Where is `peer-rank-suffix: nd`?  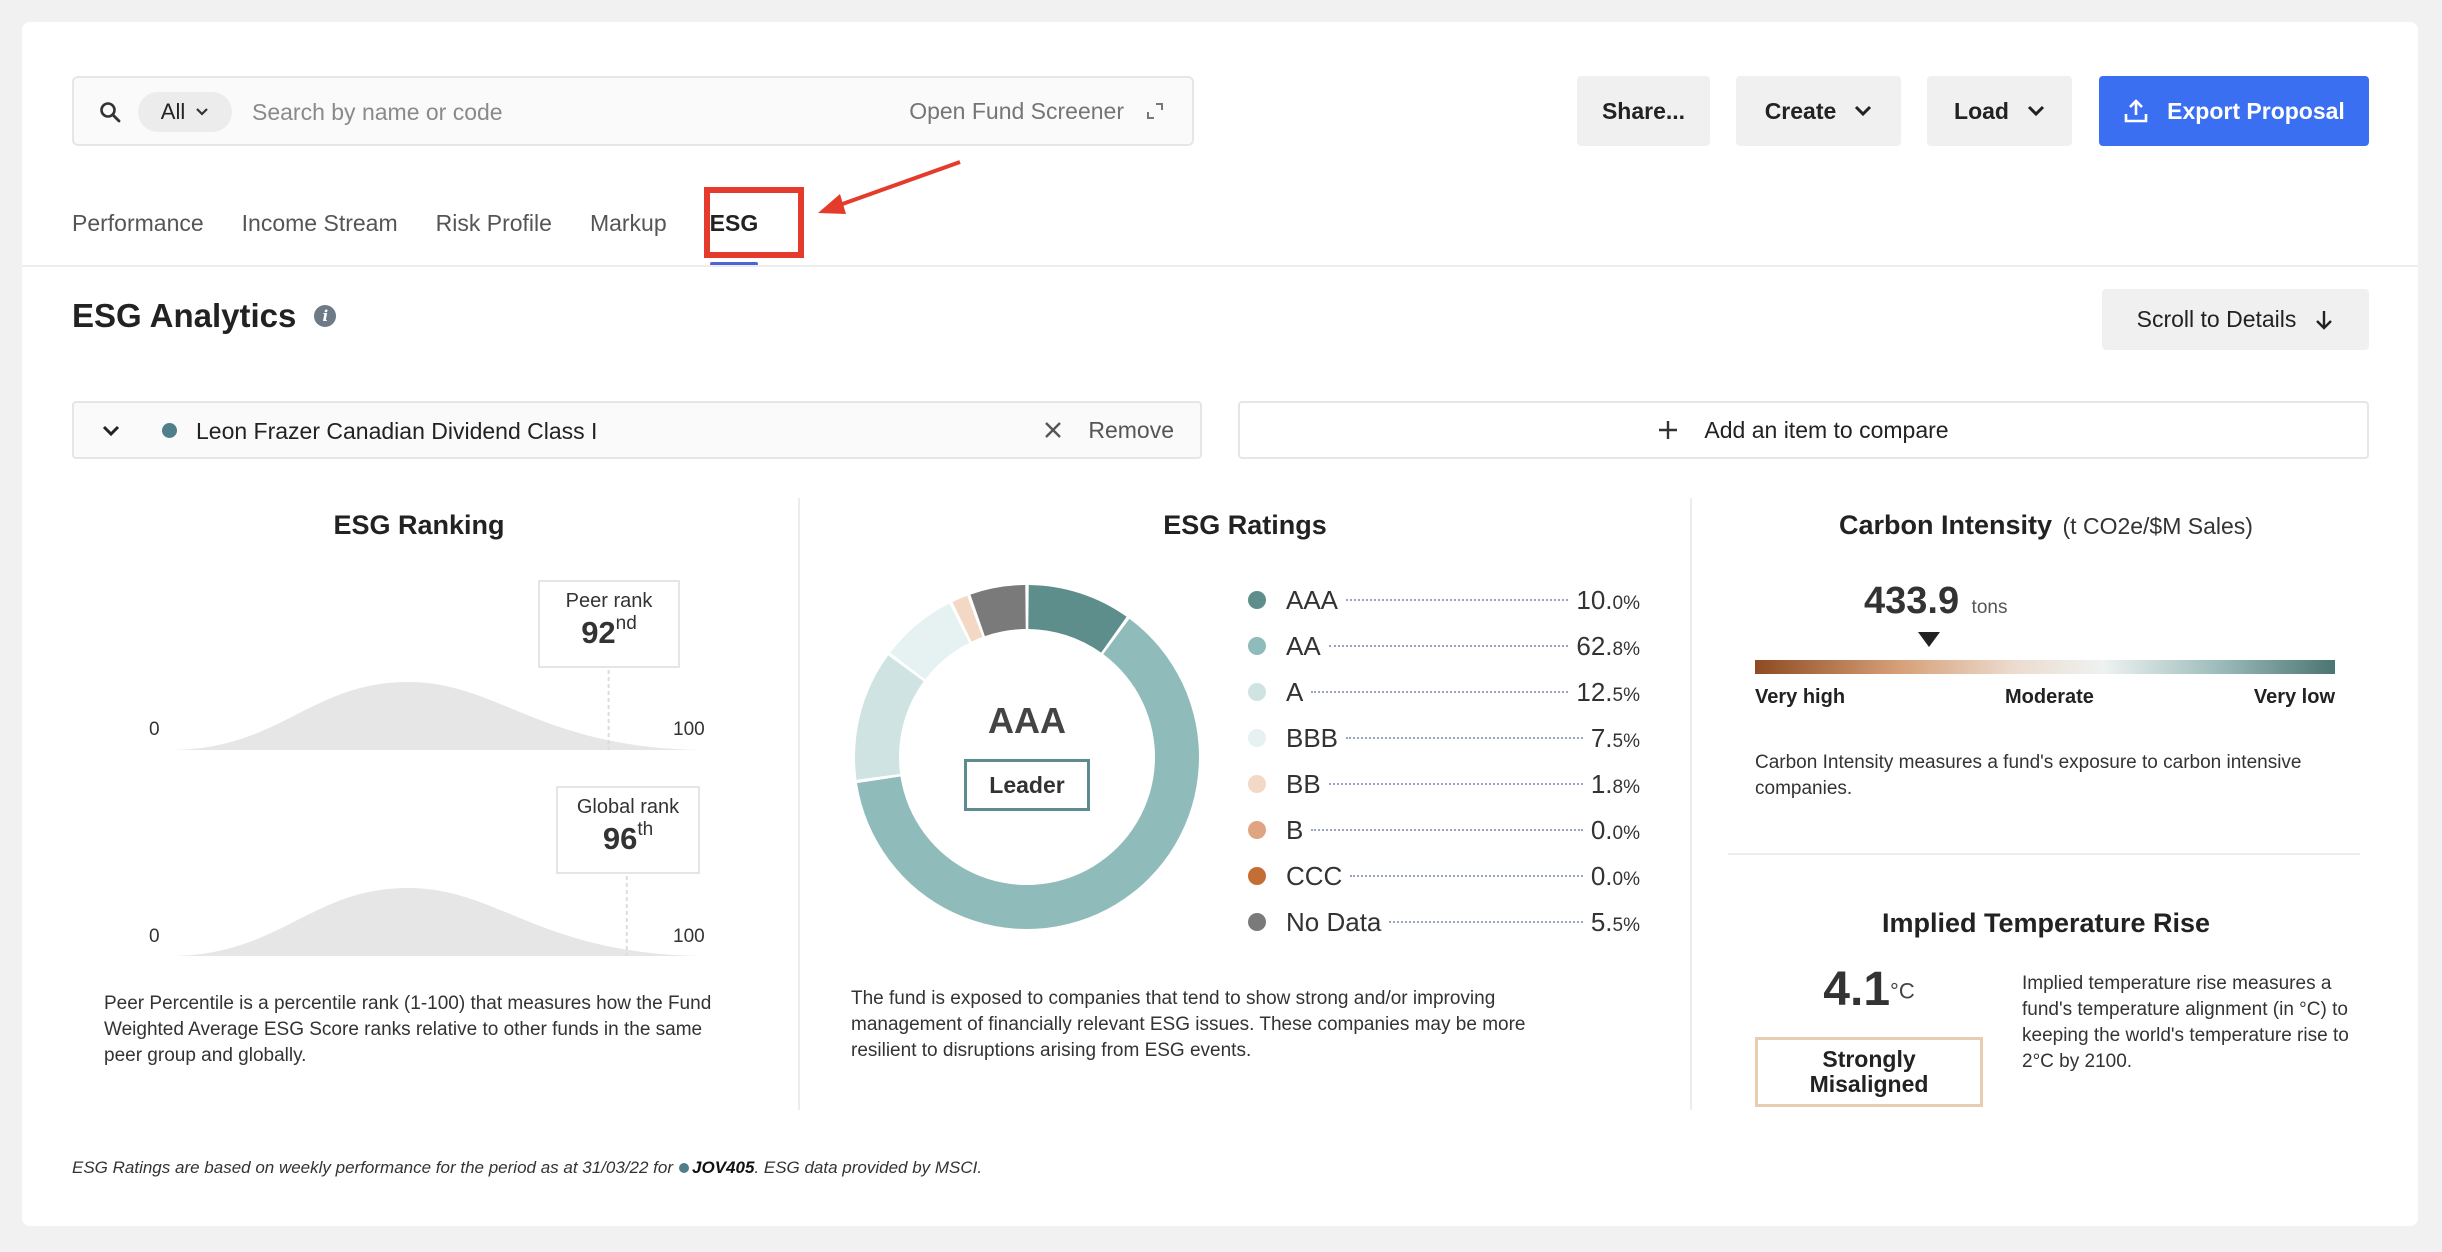 peer-rank-suffix: nd is located at coordinates (626, 623).